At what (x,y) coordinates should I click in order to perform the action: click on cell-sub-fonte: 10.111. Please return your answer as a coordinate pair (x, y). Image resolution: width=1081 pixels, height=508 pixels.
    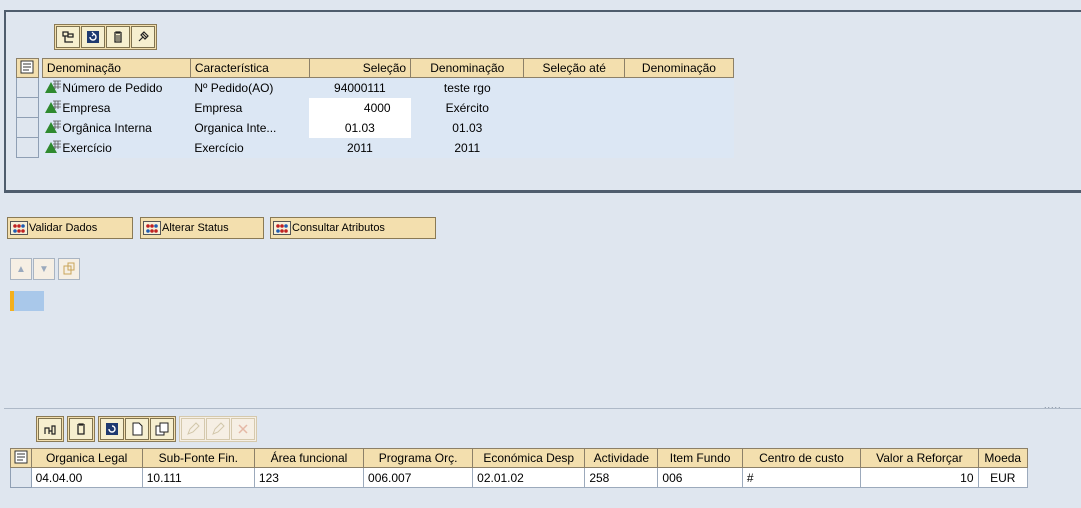
    Looking at the image, I should click on (198, 477).